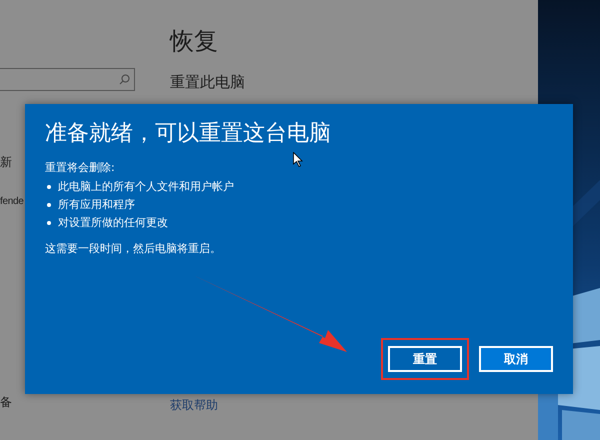 The height and width of the screenshot is (440, 600). What do you see at coordinates (146, 187) in the screenshot?
I see `list-item: 此电脑上的所有个人文件和用户帐户` at bounding box center [146, 187].